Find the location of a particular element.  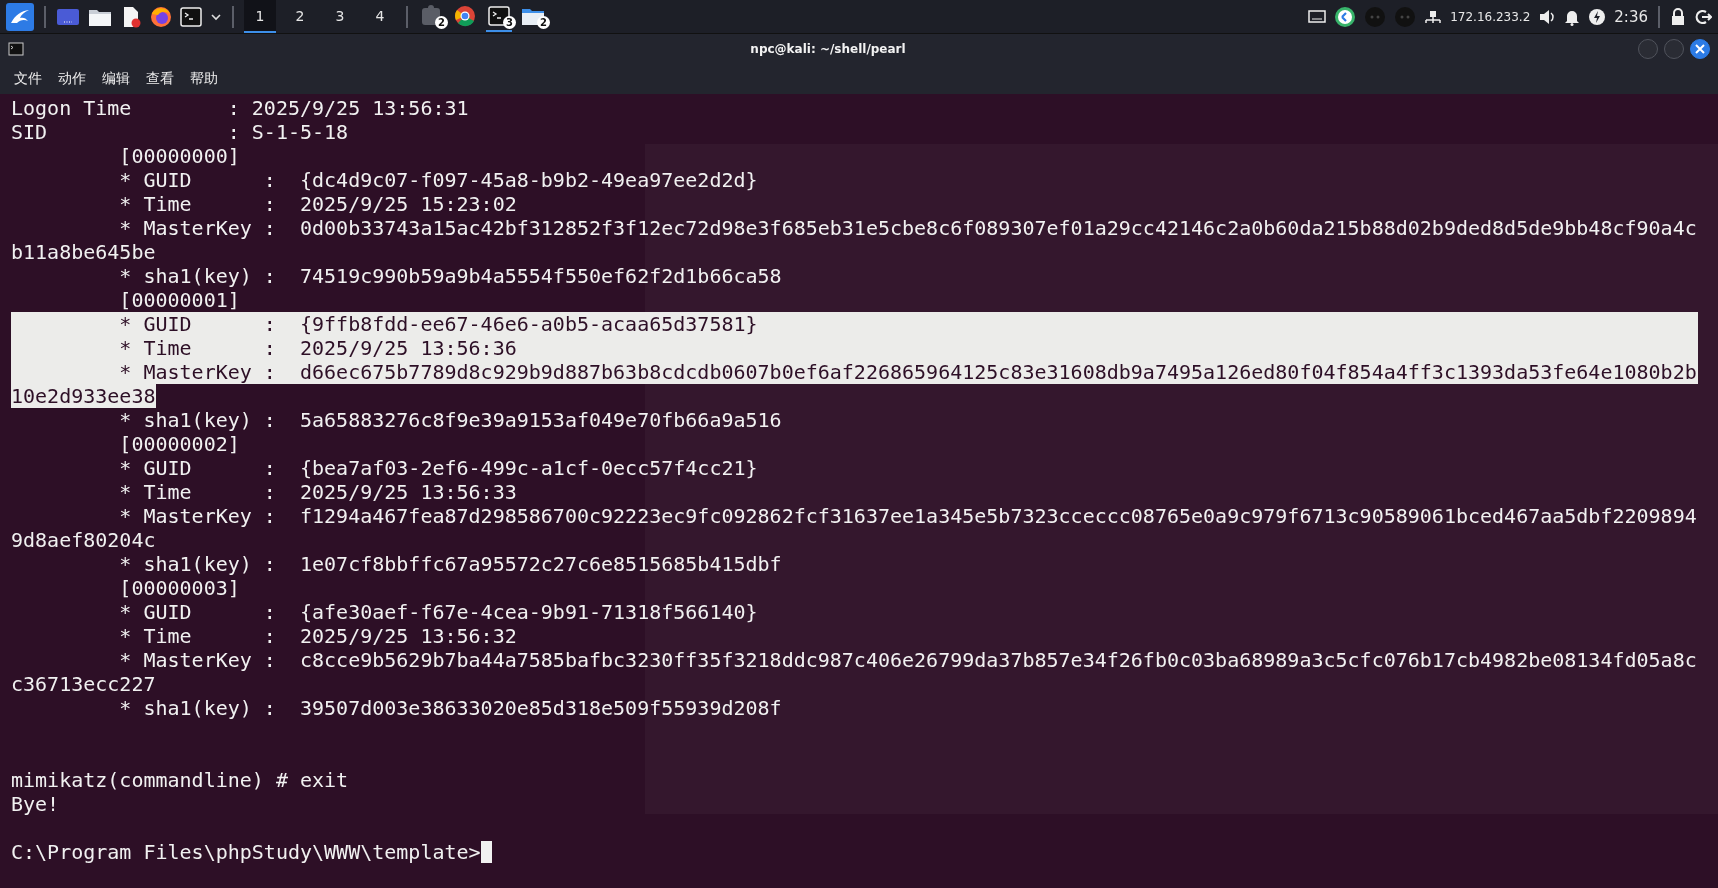

terminal-line: * GUID : {afe30aef-f67e-4cea-9b91-71318f566140} is located at coordinates (438, 612).